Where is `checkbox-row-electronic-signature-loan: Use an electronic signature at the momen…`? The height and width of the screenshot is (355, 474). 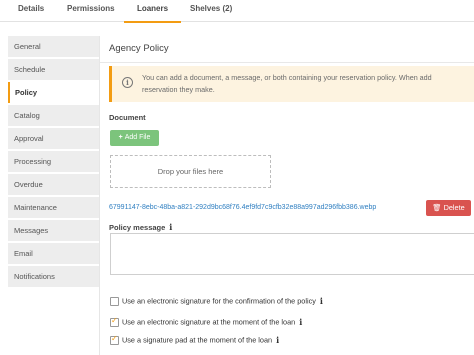 checkbox-row-electronic-signature-loan: Use an electronic signature at the momen… is located at coordinates (206, 322).